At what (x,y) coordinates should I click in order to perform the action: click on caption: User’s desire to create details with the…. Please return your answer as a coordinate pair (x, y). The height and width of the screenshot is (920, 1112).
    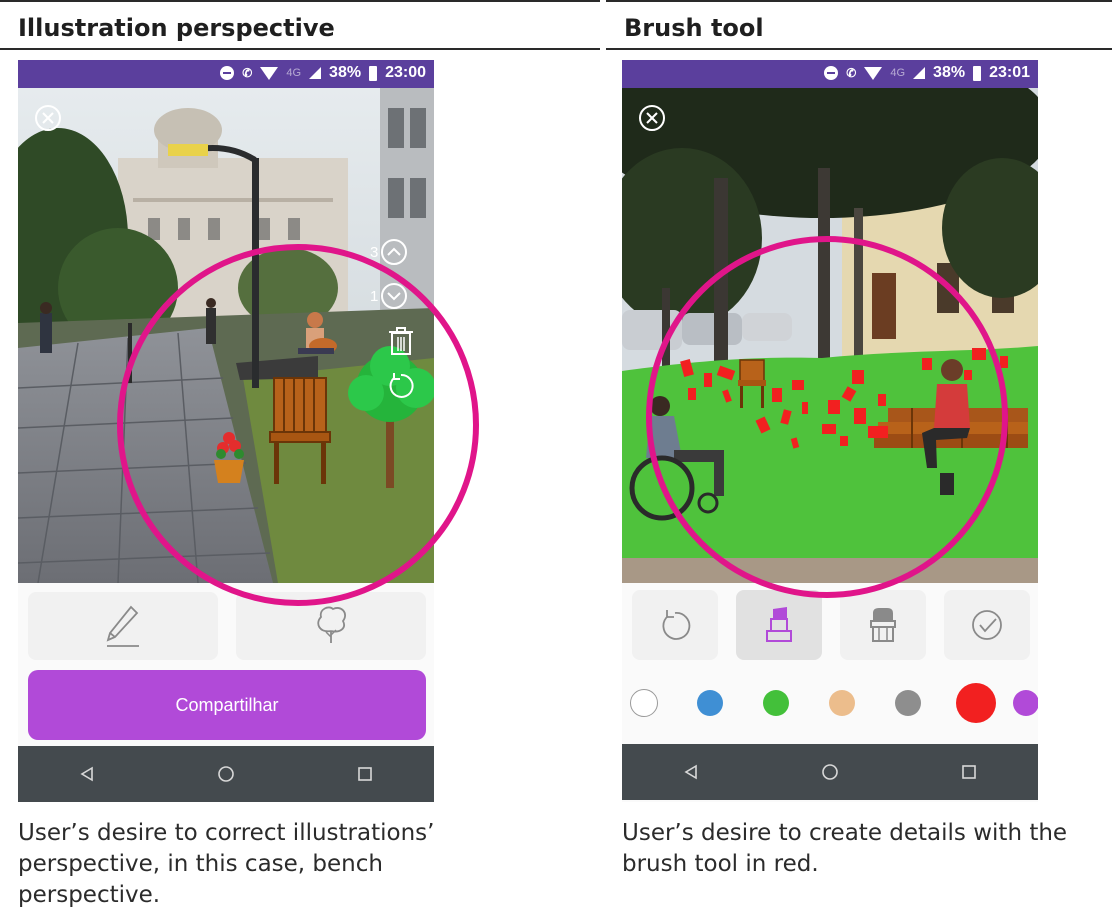
    Looking at the image, I should click on (845, 848).